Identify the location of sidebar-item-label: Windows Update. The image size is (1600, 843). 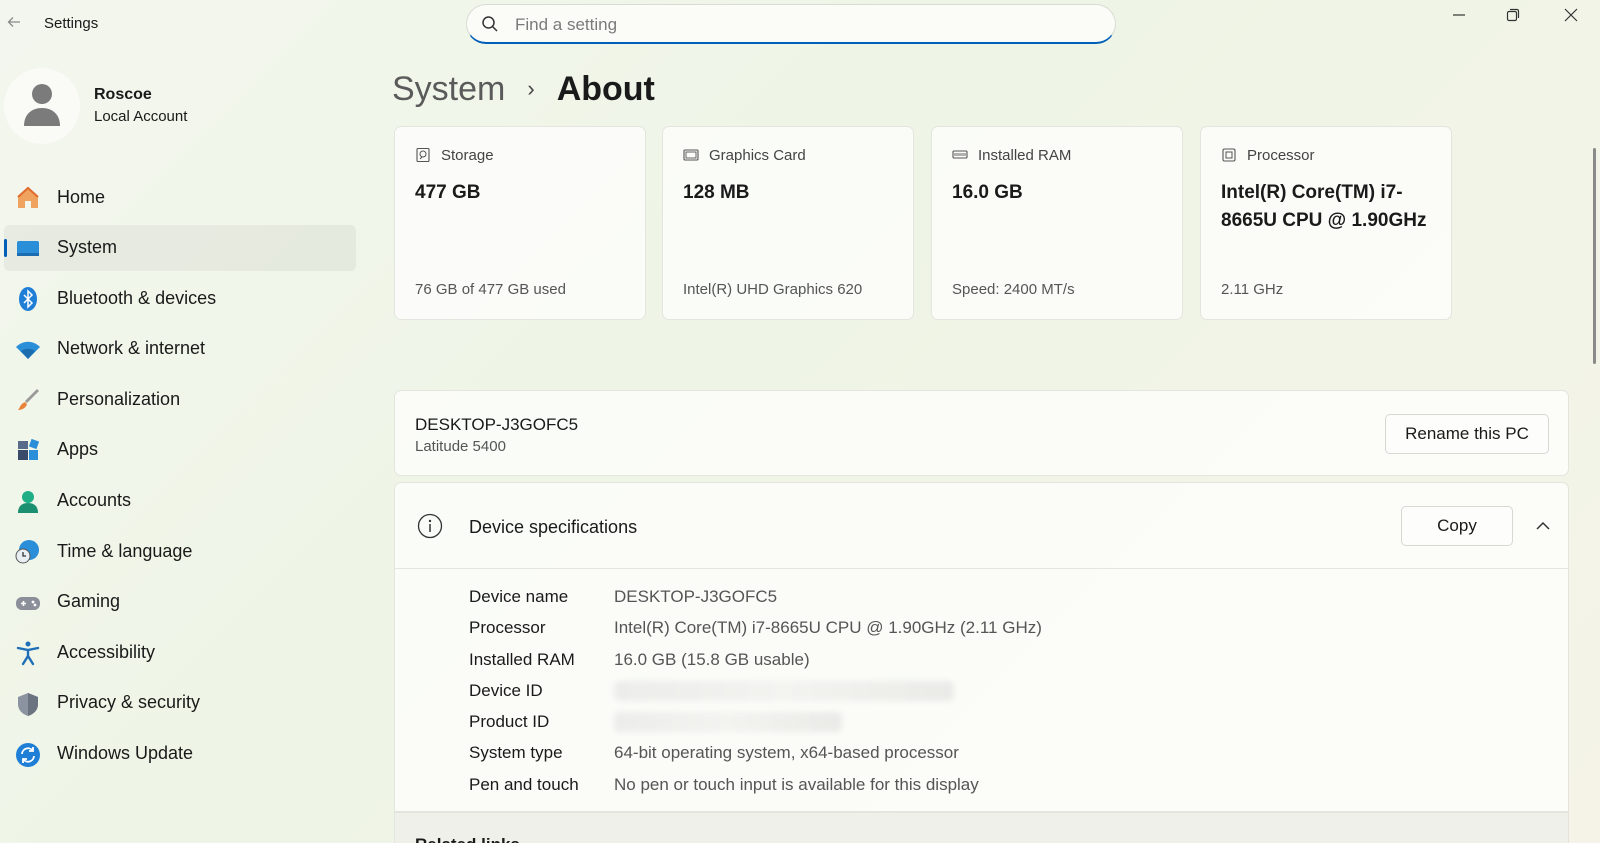
(125, 753).